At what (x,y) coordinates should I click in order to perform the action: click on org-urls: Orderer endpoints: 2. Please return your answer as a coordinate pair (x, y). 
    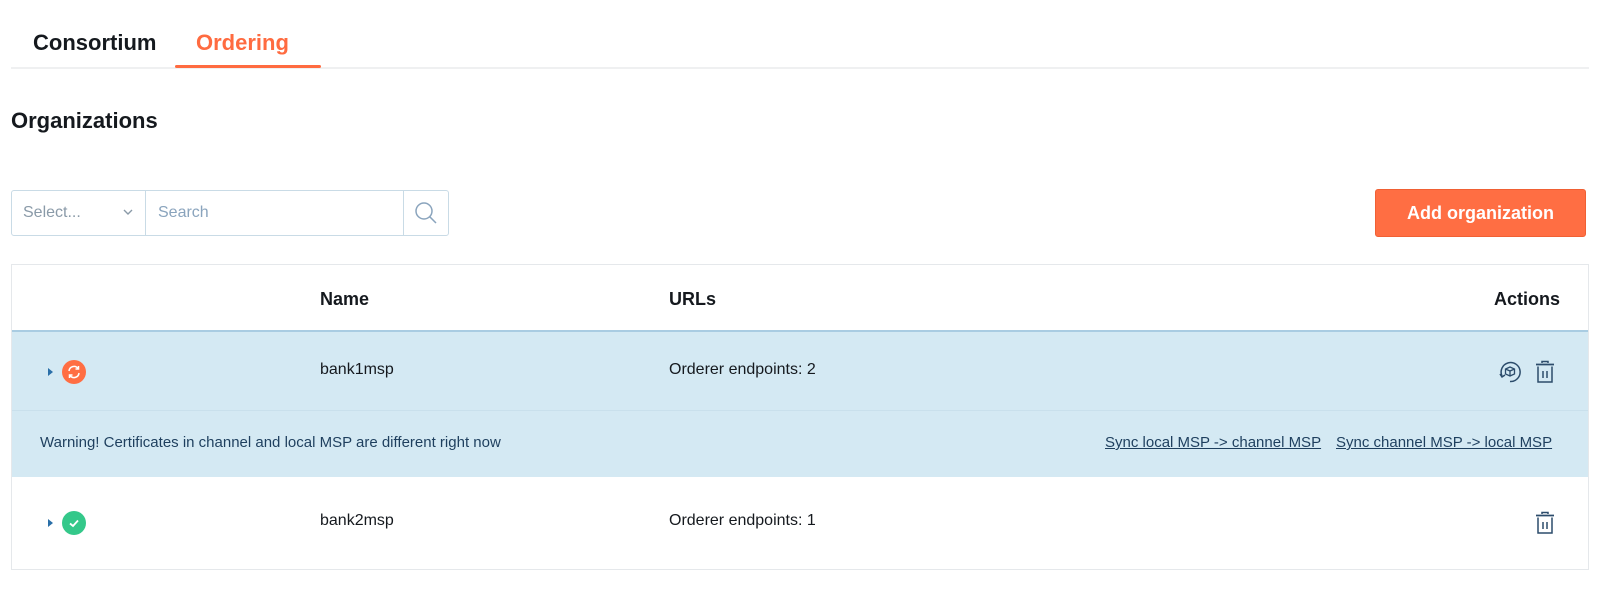
    Looking at the image, I should click on (742, 369).